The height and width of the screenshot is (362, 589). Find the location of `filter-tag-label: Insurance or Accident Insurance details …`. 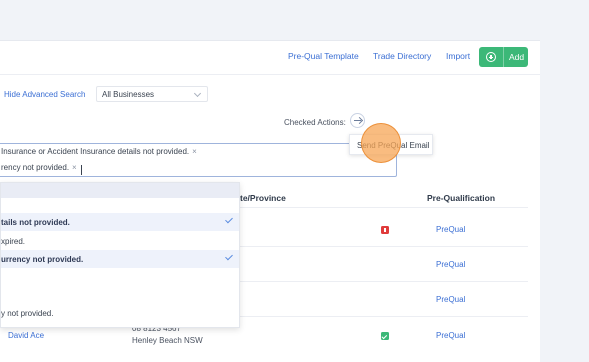

filter-tag-label: Insurance or Accident Insurance details … is located at coordinates (95, 151).